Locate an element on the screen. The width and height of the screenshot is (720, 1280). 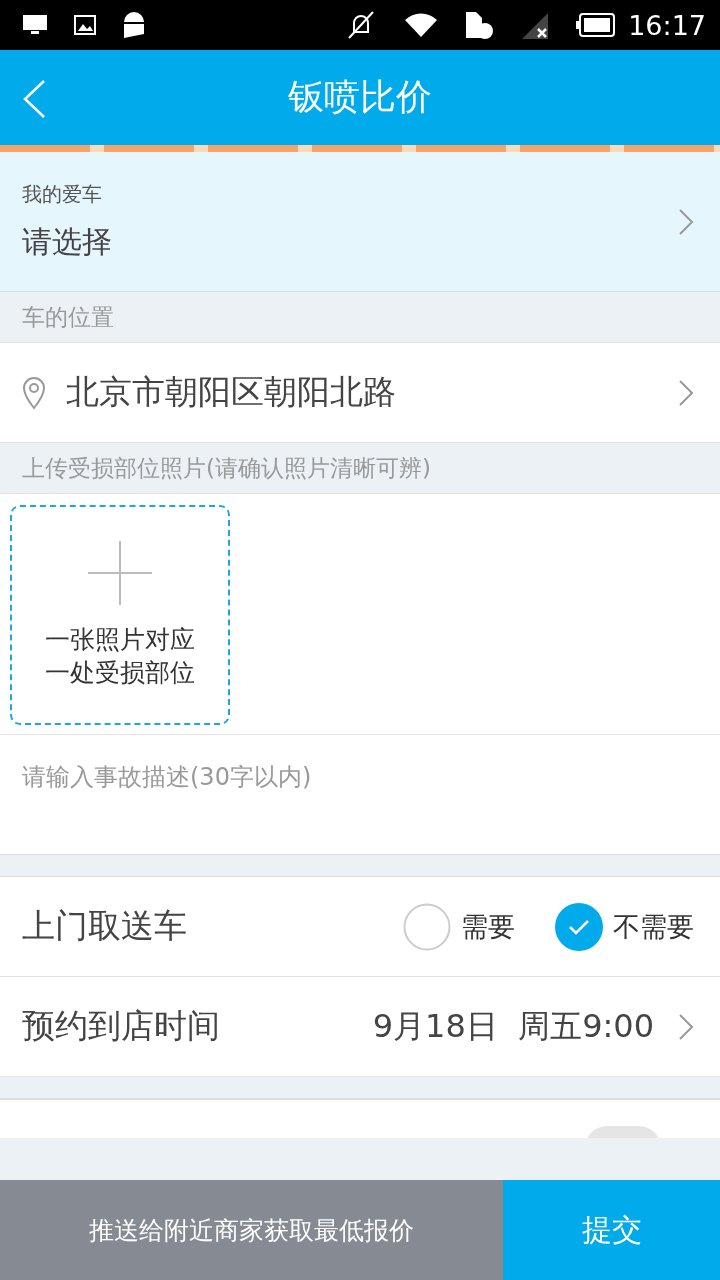
radio-option: 不需要 is located at coordinates (624, 926).